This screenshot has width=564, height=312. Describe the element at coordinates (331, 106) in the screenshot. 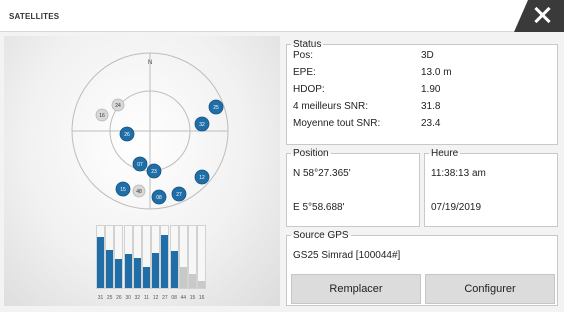

I see `status-key-best-snr: 4 meilleurs SNR:` at that location.